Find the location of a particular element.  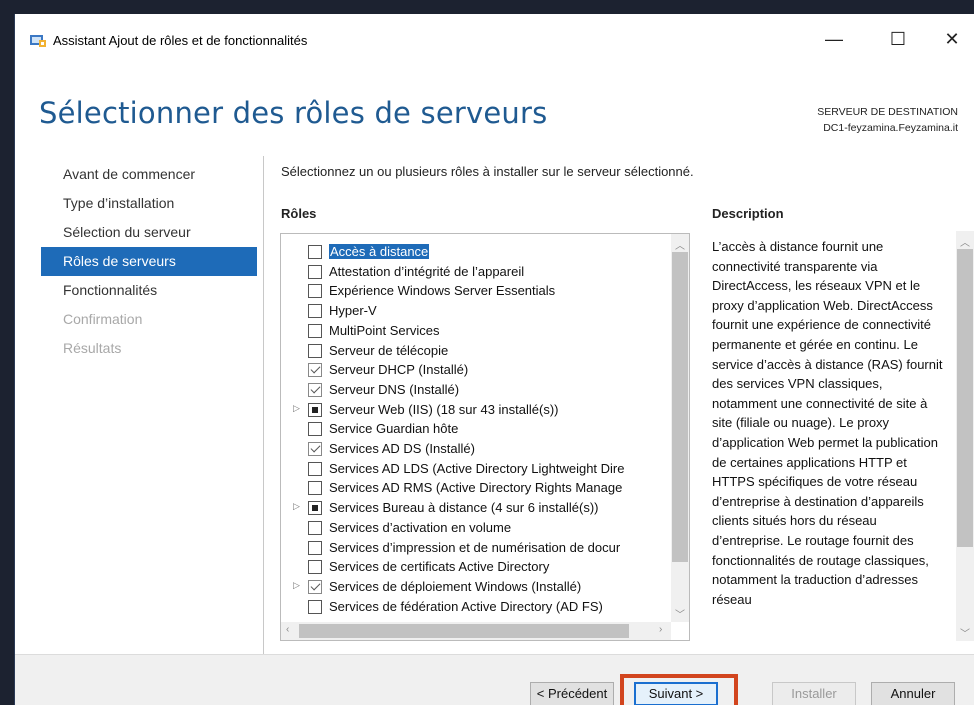

role-item: Serveur DHCP (Installé) is located at coordinates (475, 370).